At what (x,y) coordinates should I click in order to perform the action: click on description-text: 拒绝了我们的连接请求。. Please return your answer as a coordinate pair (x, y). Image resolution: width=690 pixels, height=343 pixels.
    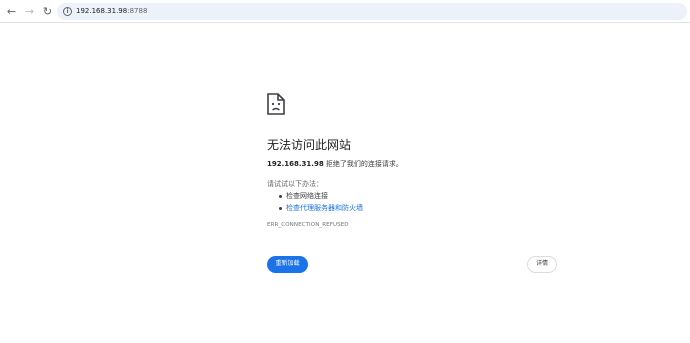
    Looking at the image, I should click on (363, 164).